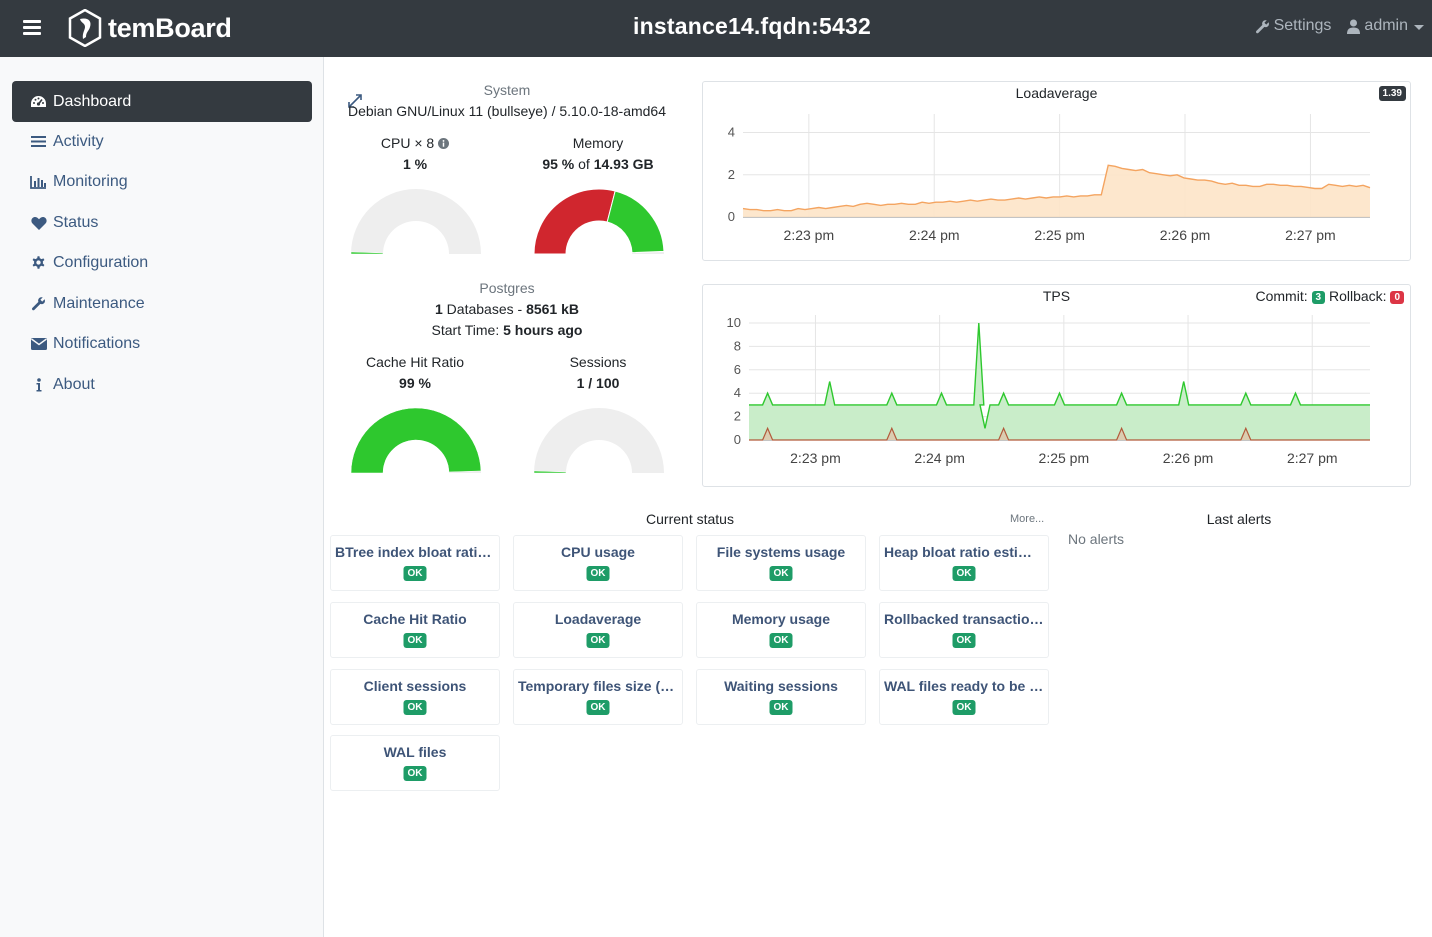  I want to click on status-card: Loadaverage OK, so click(598, 630).